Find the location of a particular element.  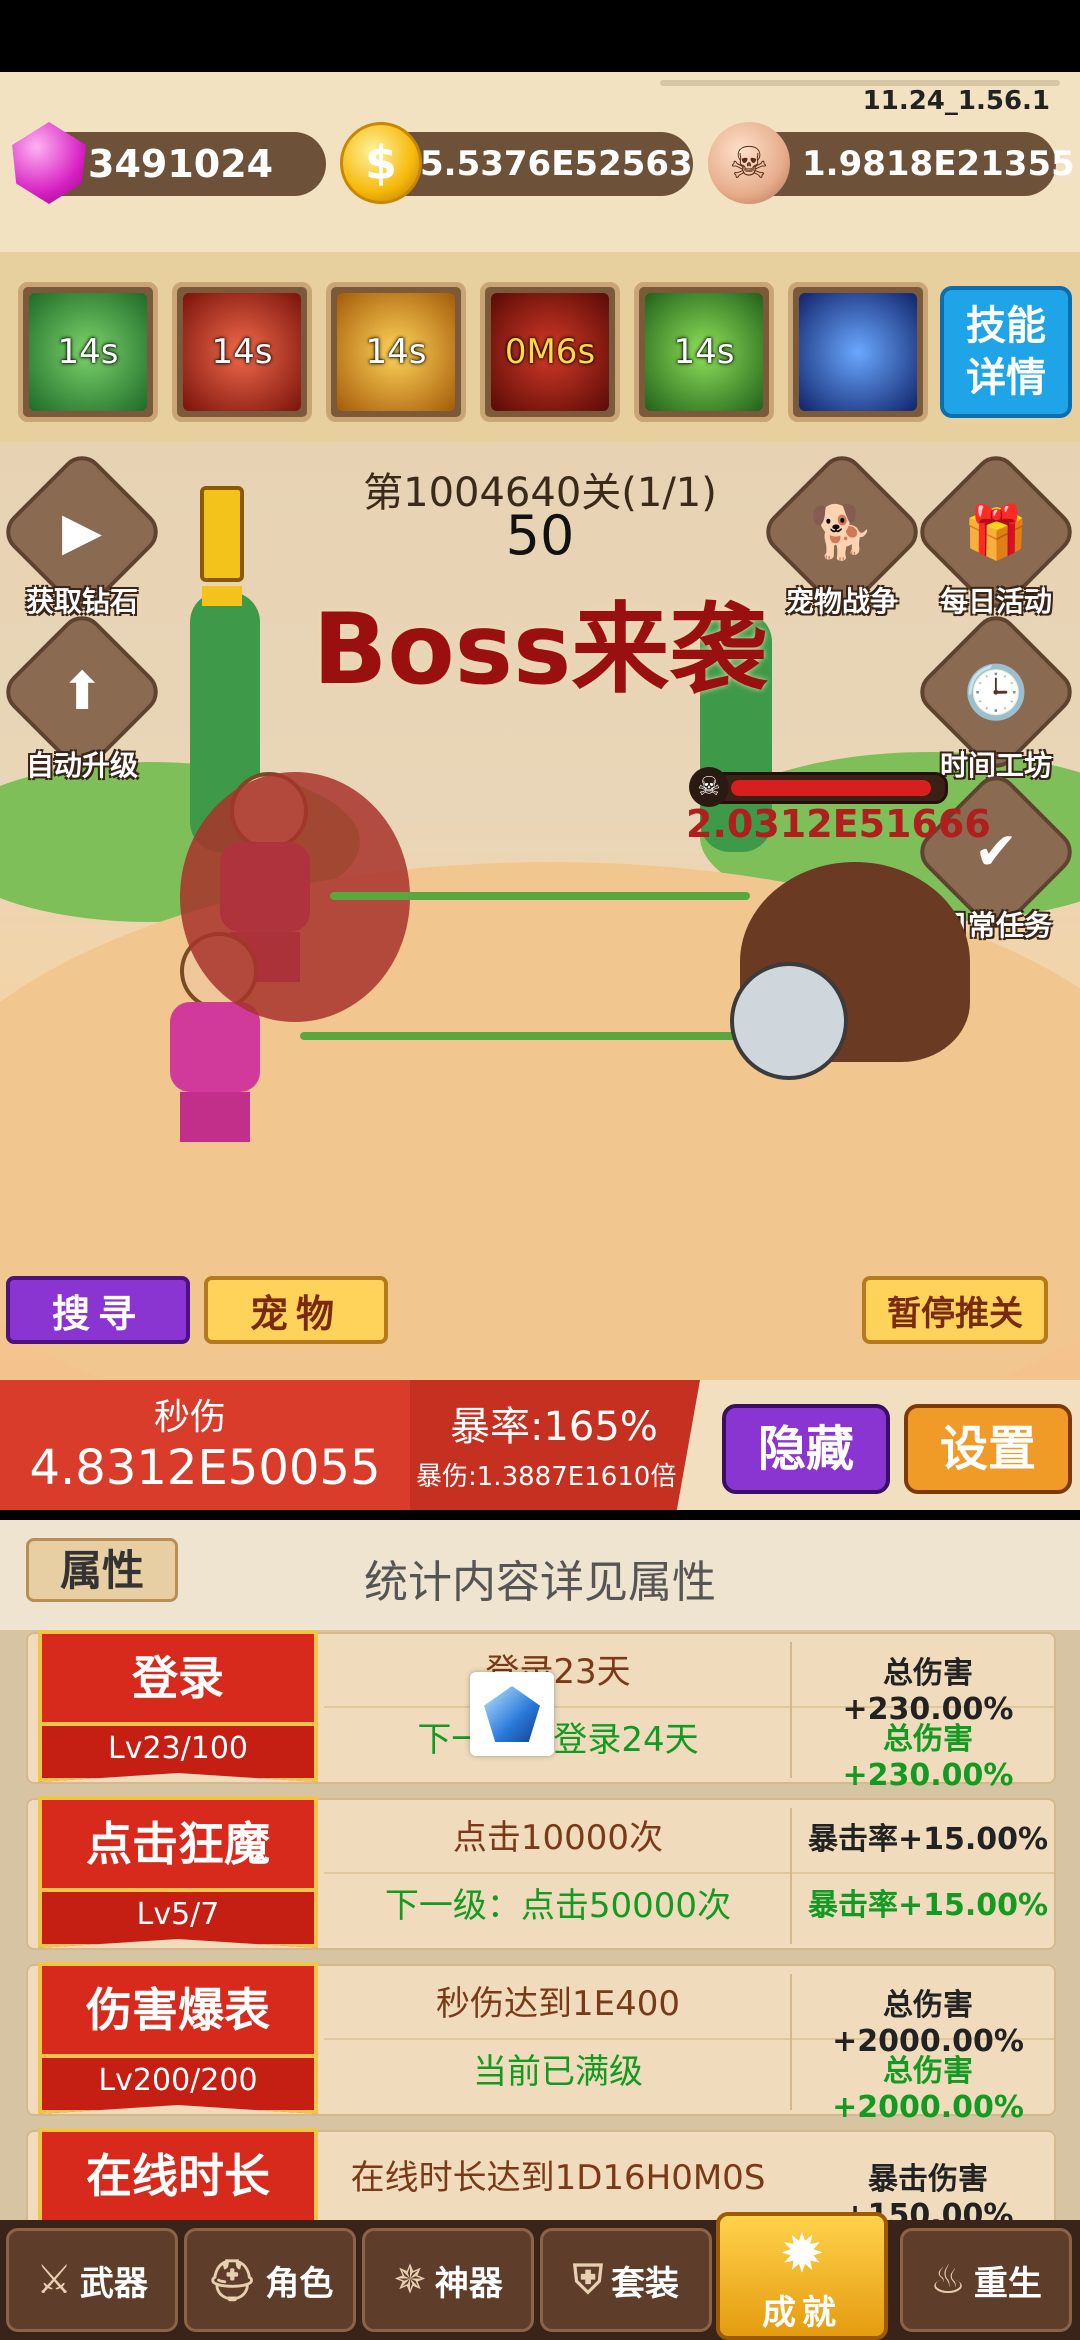

skill-timer-5: 14s is located at coordinates (704, 352).